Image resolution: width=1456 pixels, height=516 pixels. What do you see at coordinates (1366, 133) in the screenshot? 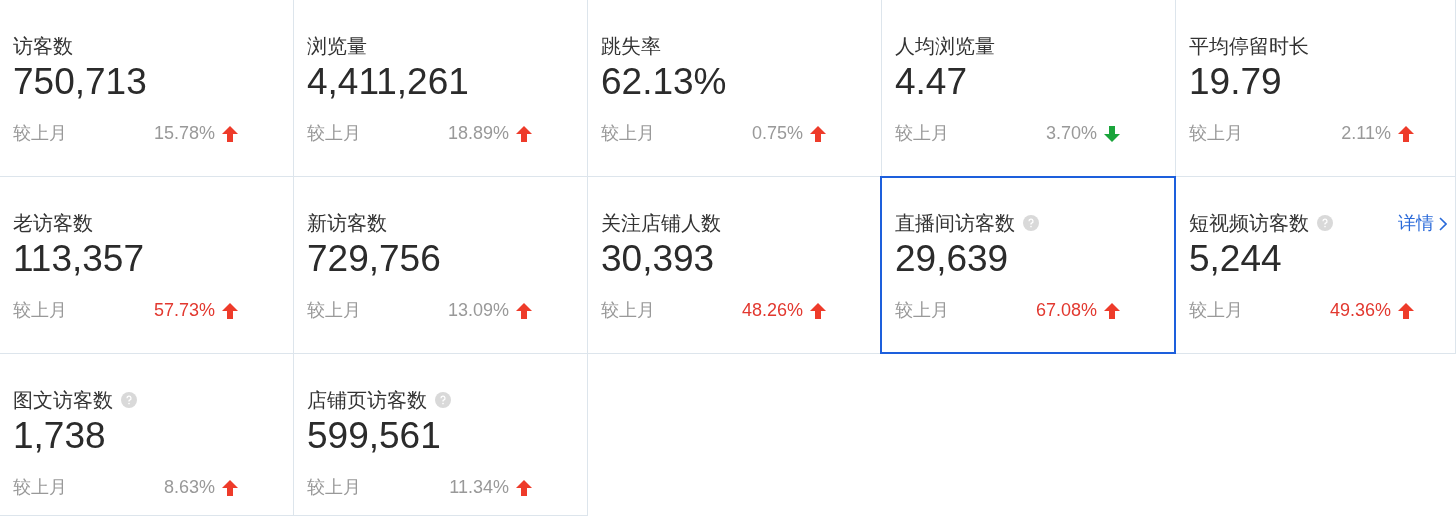
I see `change-percent: 2.11%` at bounding box center [1366, 133].